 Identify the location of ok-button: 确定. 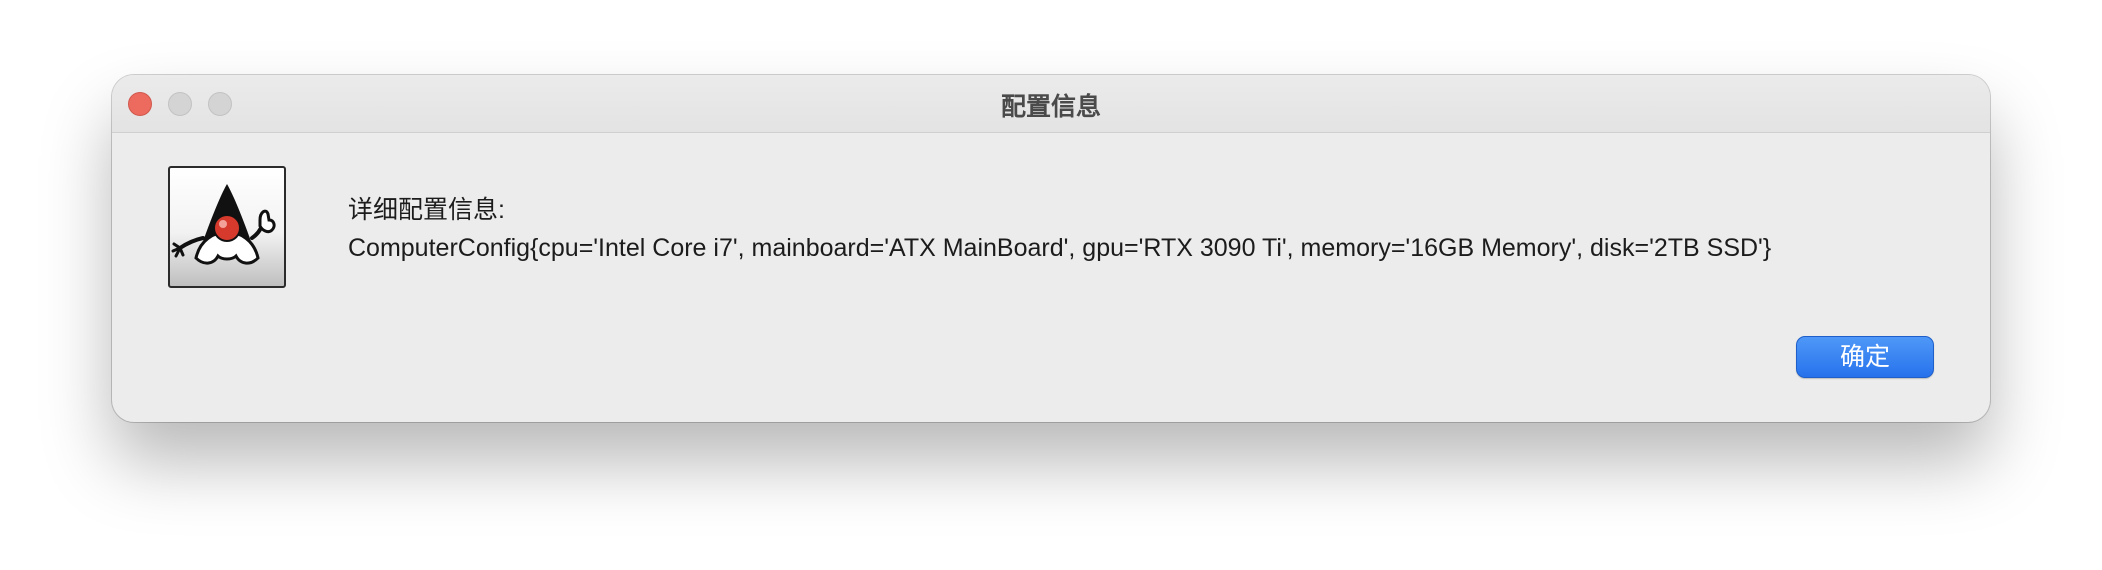
(1865, 357).